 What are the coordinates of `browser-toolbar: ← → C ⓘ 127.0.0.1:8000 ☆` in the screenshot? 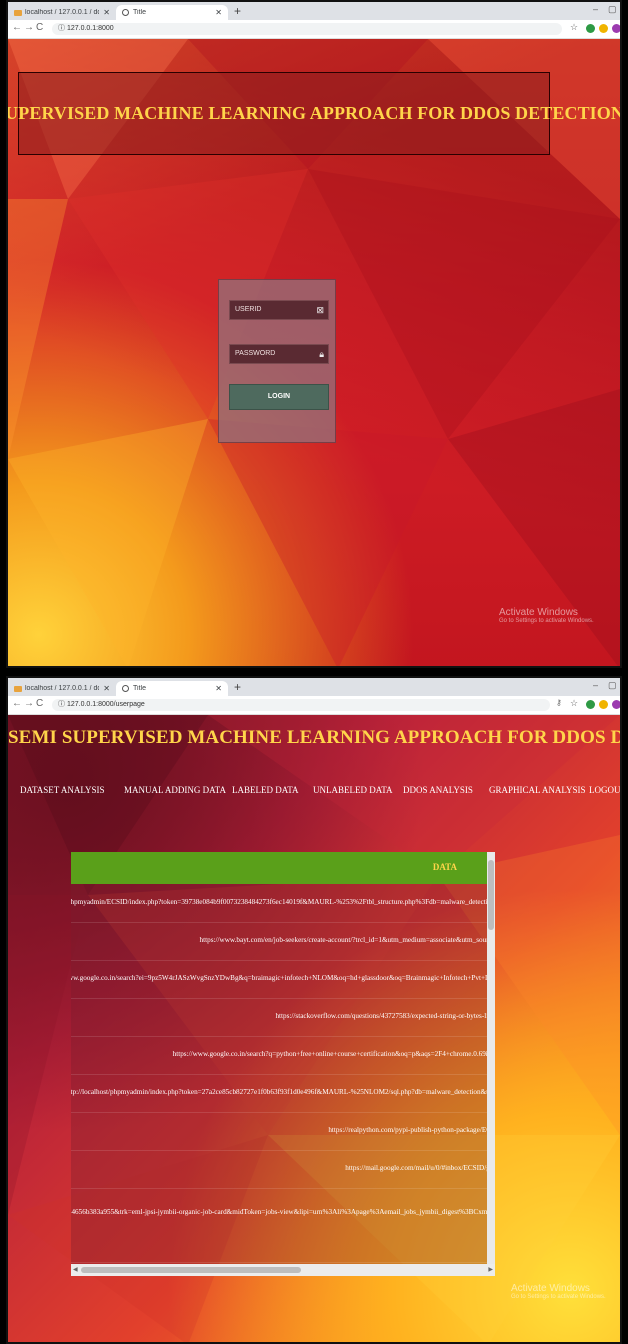 It's located at (314, 29).